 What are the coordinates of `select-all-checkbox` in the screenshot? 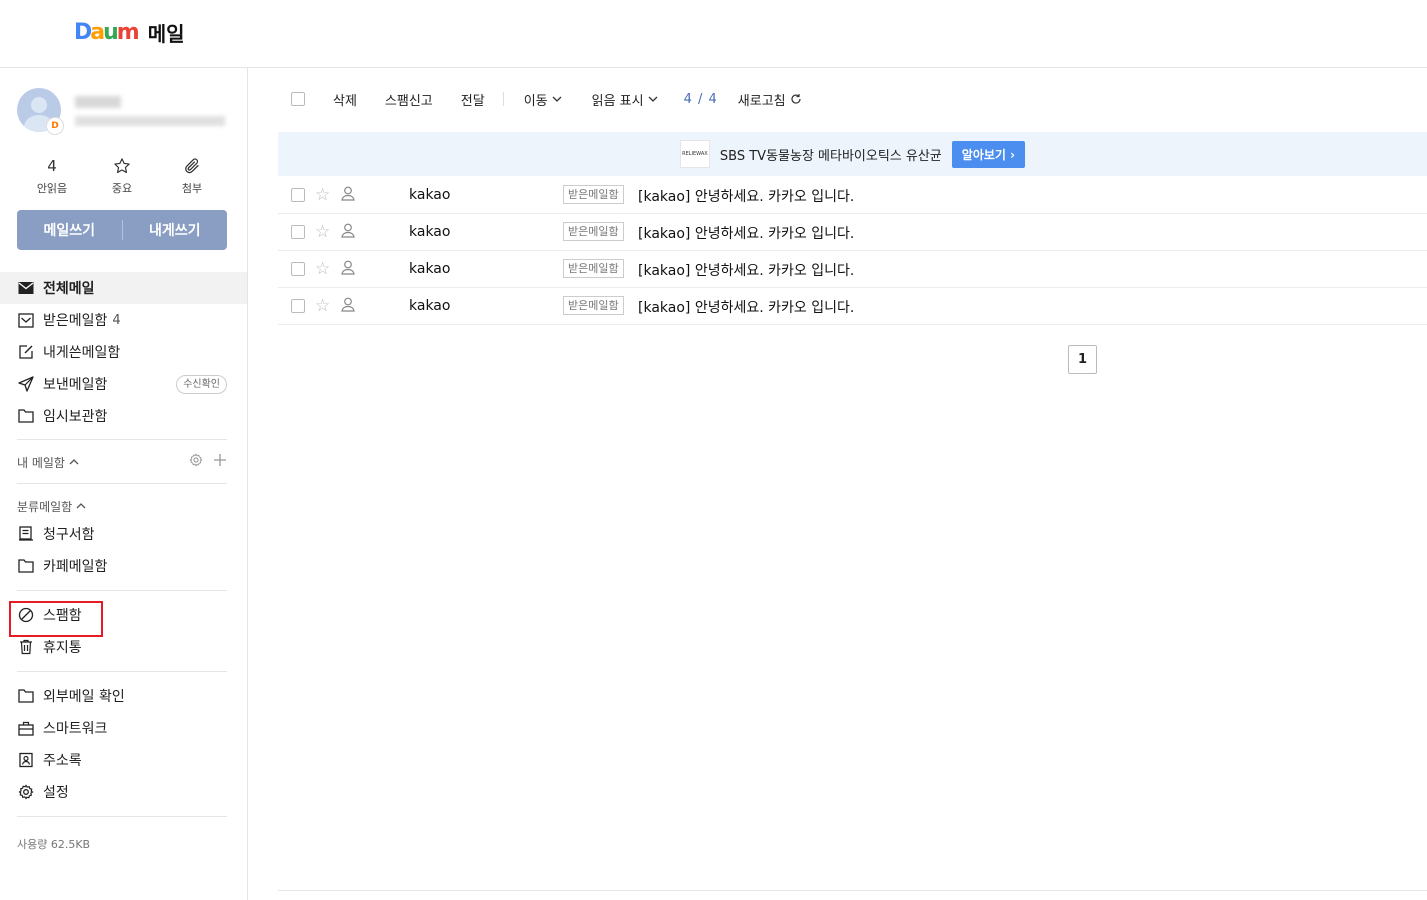 It's located at (298, 99).